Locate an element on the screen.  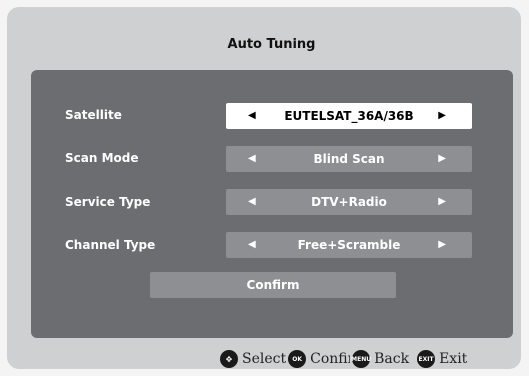
satellite-value: EUTELSAT_36A/36B is located at coordinates (349, 116).